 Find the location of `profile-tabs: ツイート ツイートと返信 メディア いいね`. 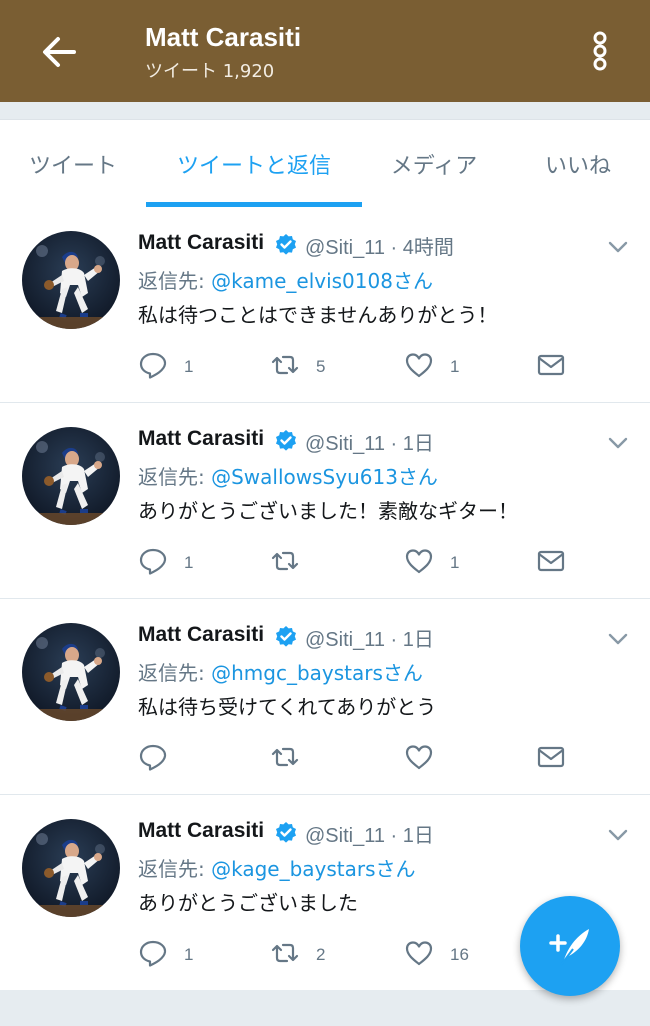

profile-tabs: ツイート ツイートと返信 メディア いいね is located at coordinates (325, 164).